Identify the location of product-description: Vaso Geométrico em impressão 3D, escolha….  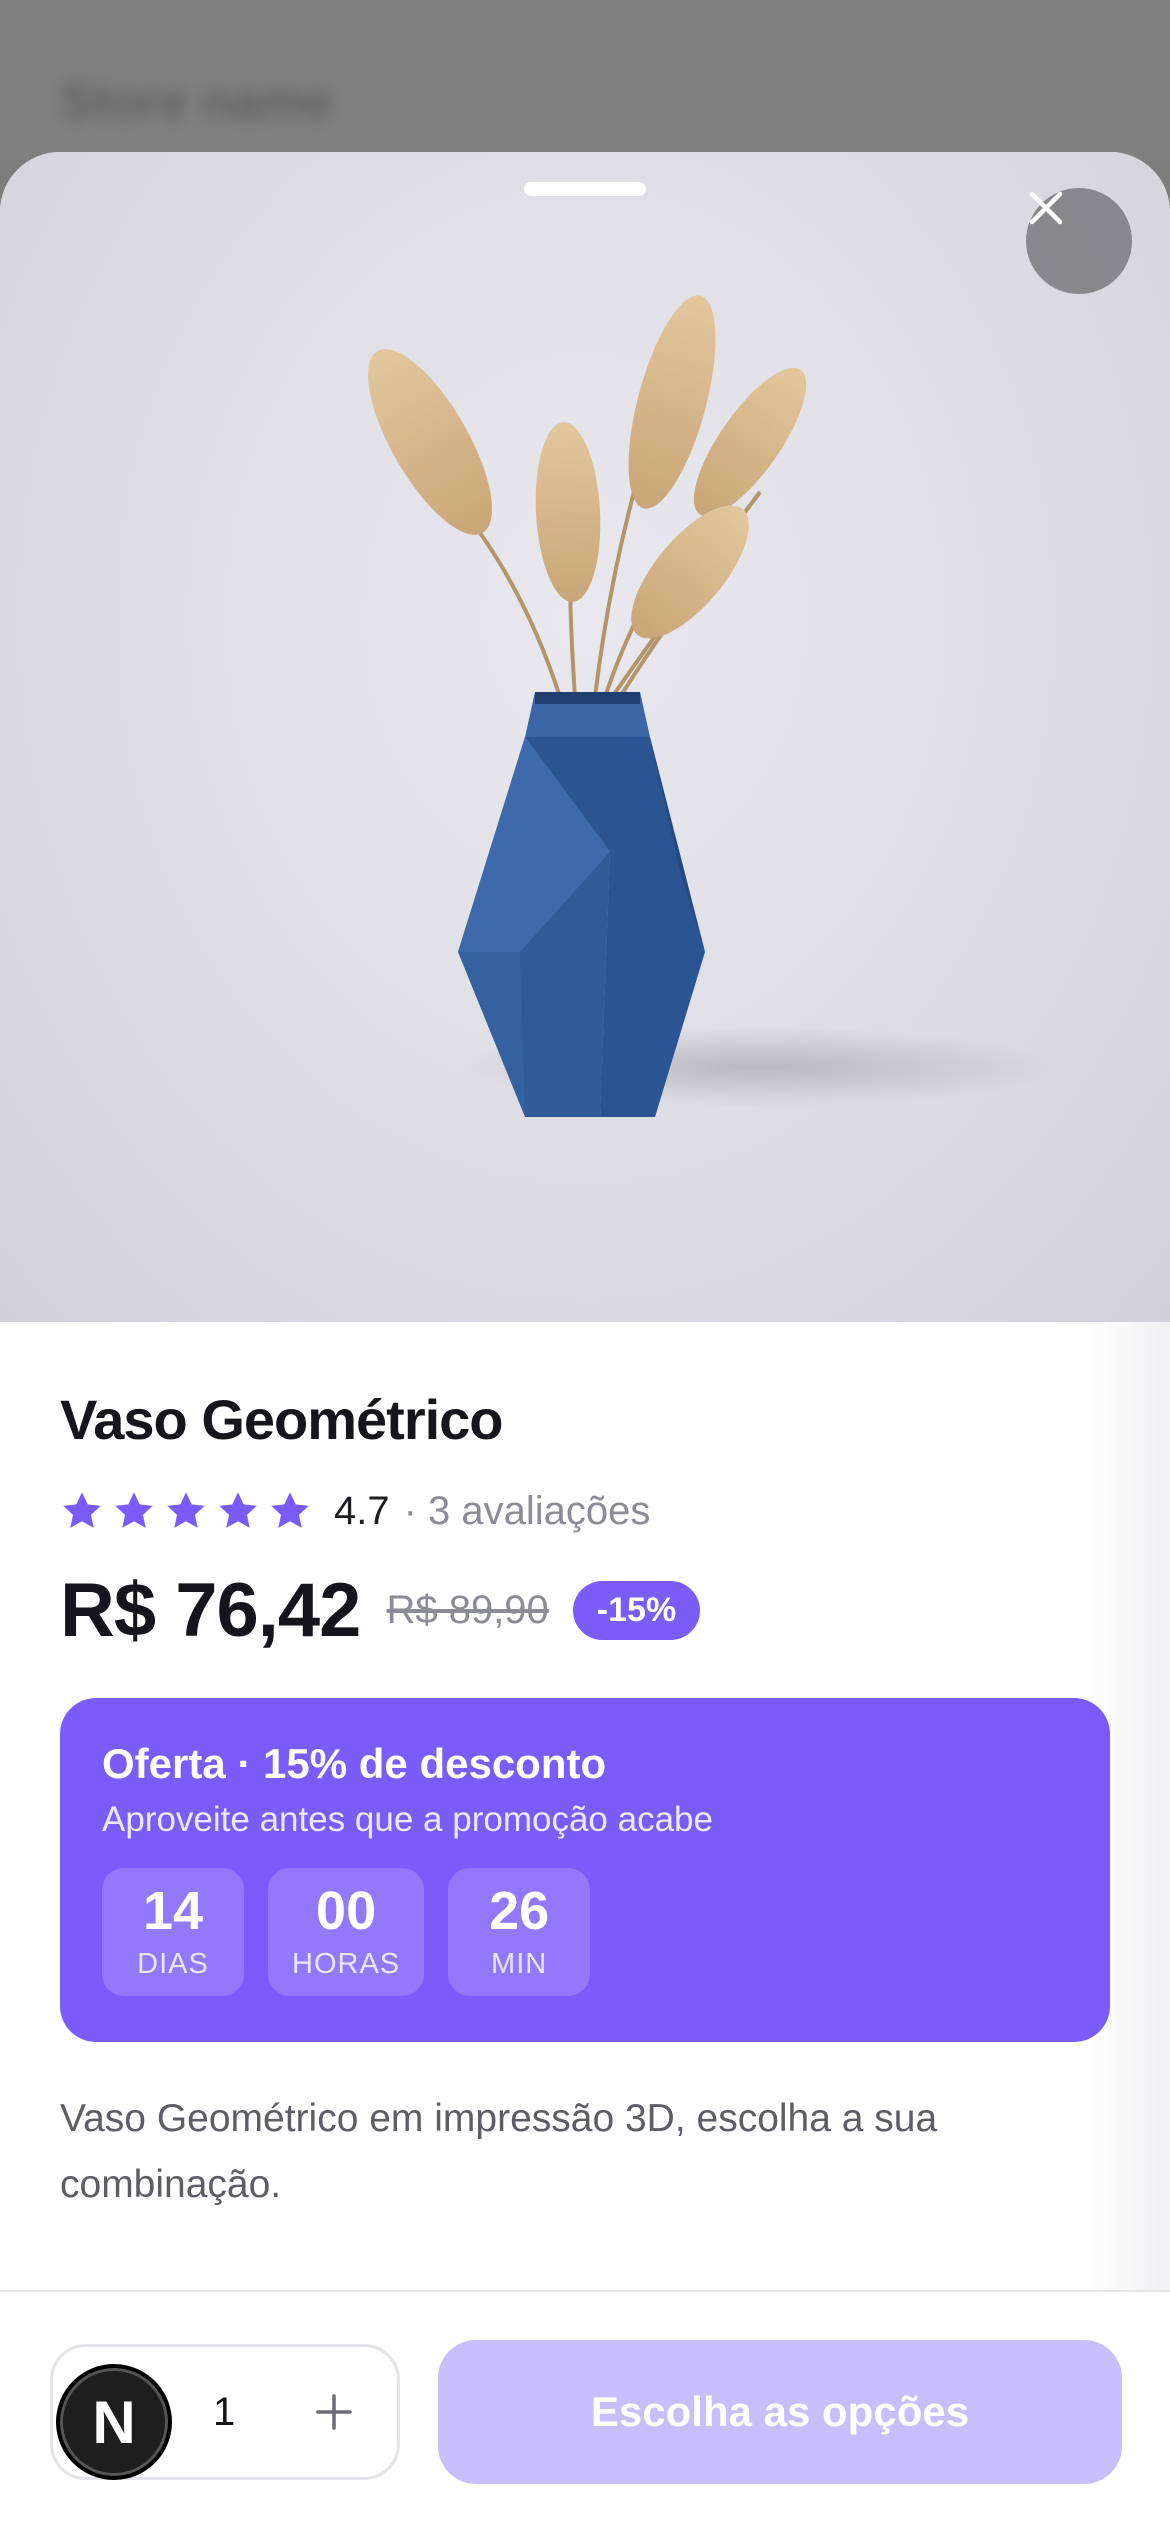
(499, 2151).